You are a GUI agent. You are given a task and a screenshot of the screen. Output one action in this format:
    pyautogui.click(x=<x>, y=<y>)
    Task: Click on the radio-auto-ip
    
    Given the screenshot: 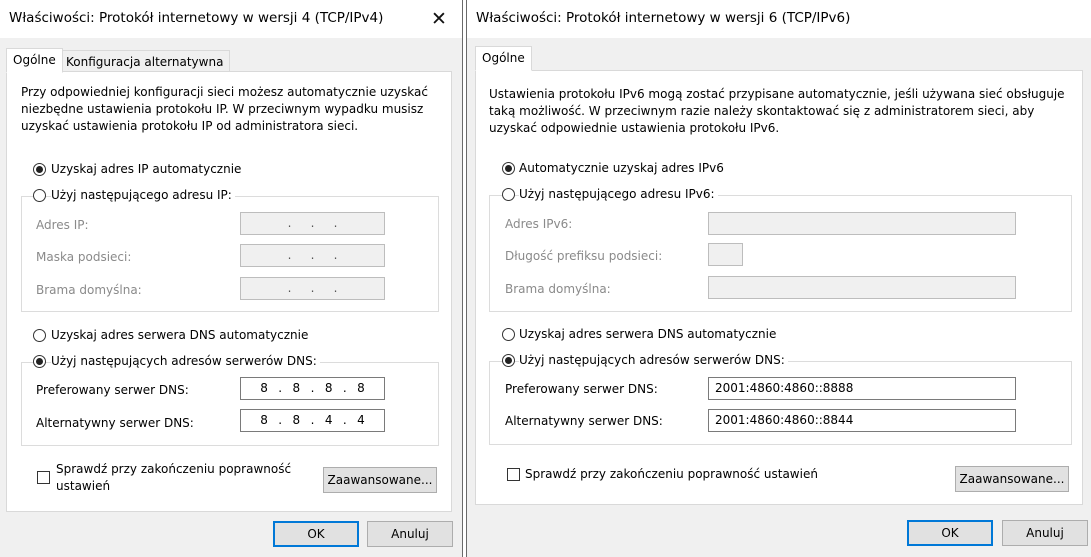 What is the action you would take?
    pyautogui.click(x=39, y=169)
    